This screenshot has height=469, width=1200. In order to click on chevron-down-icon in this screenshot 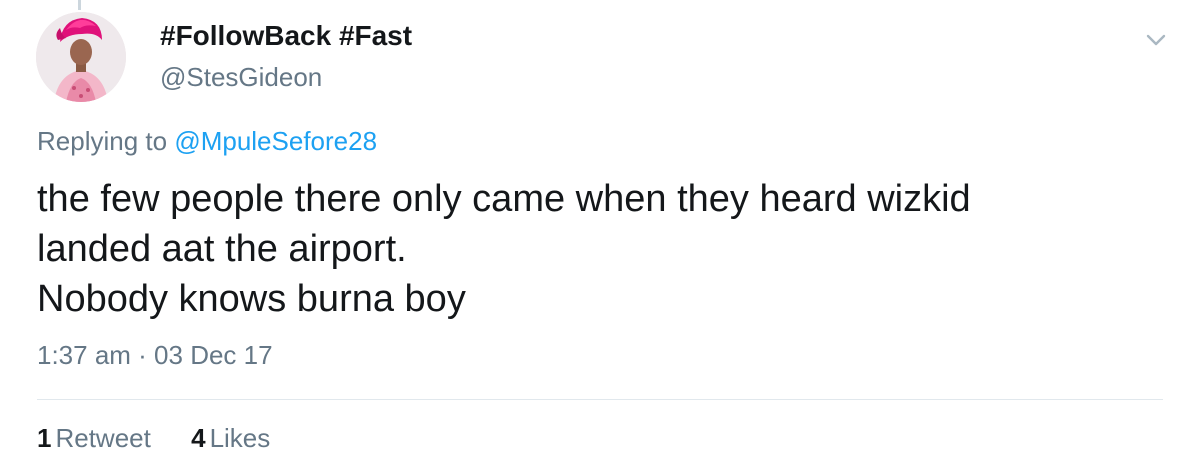, I will do `click(1156, 40)`.